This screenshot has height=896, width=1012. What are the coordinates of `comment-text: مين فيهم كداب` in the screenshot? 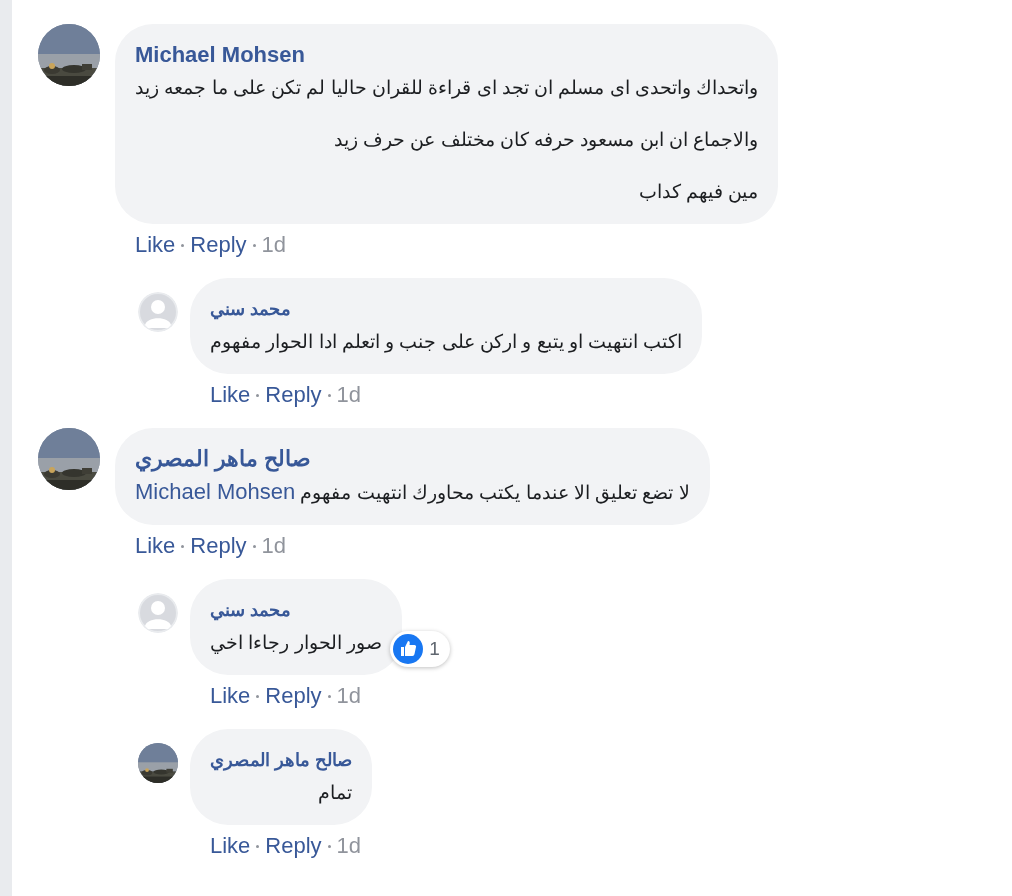 It's located at (698, 192).